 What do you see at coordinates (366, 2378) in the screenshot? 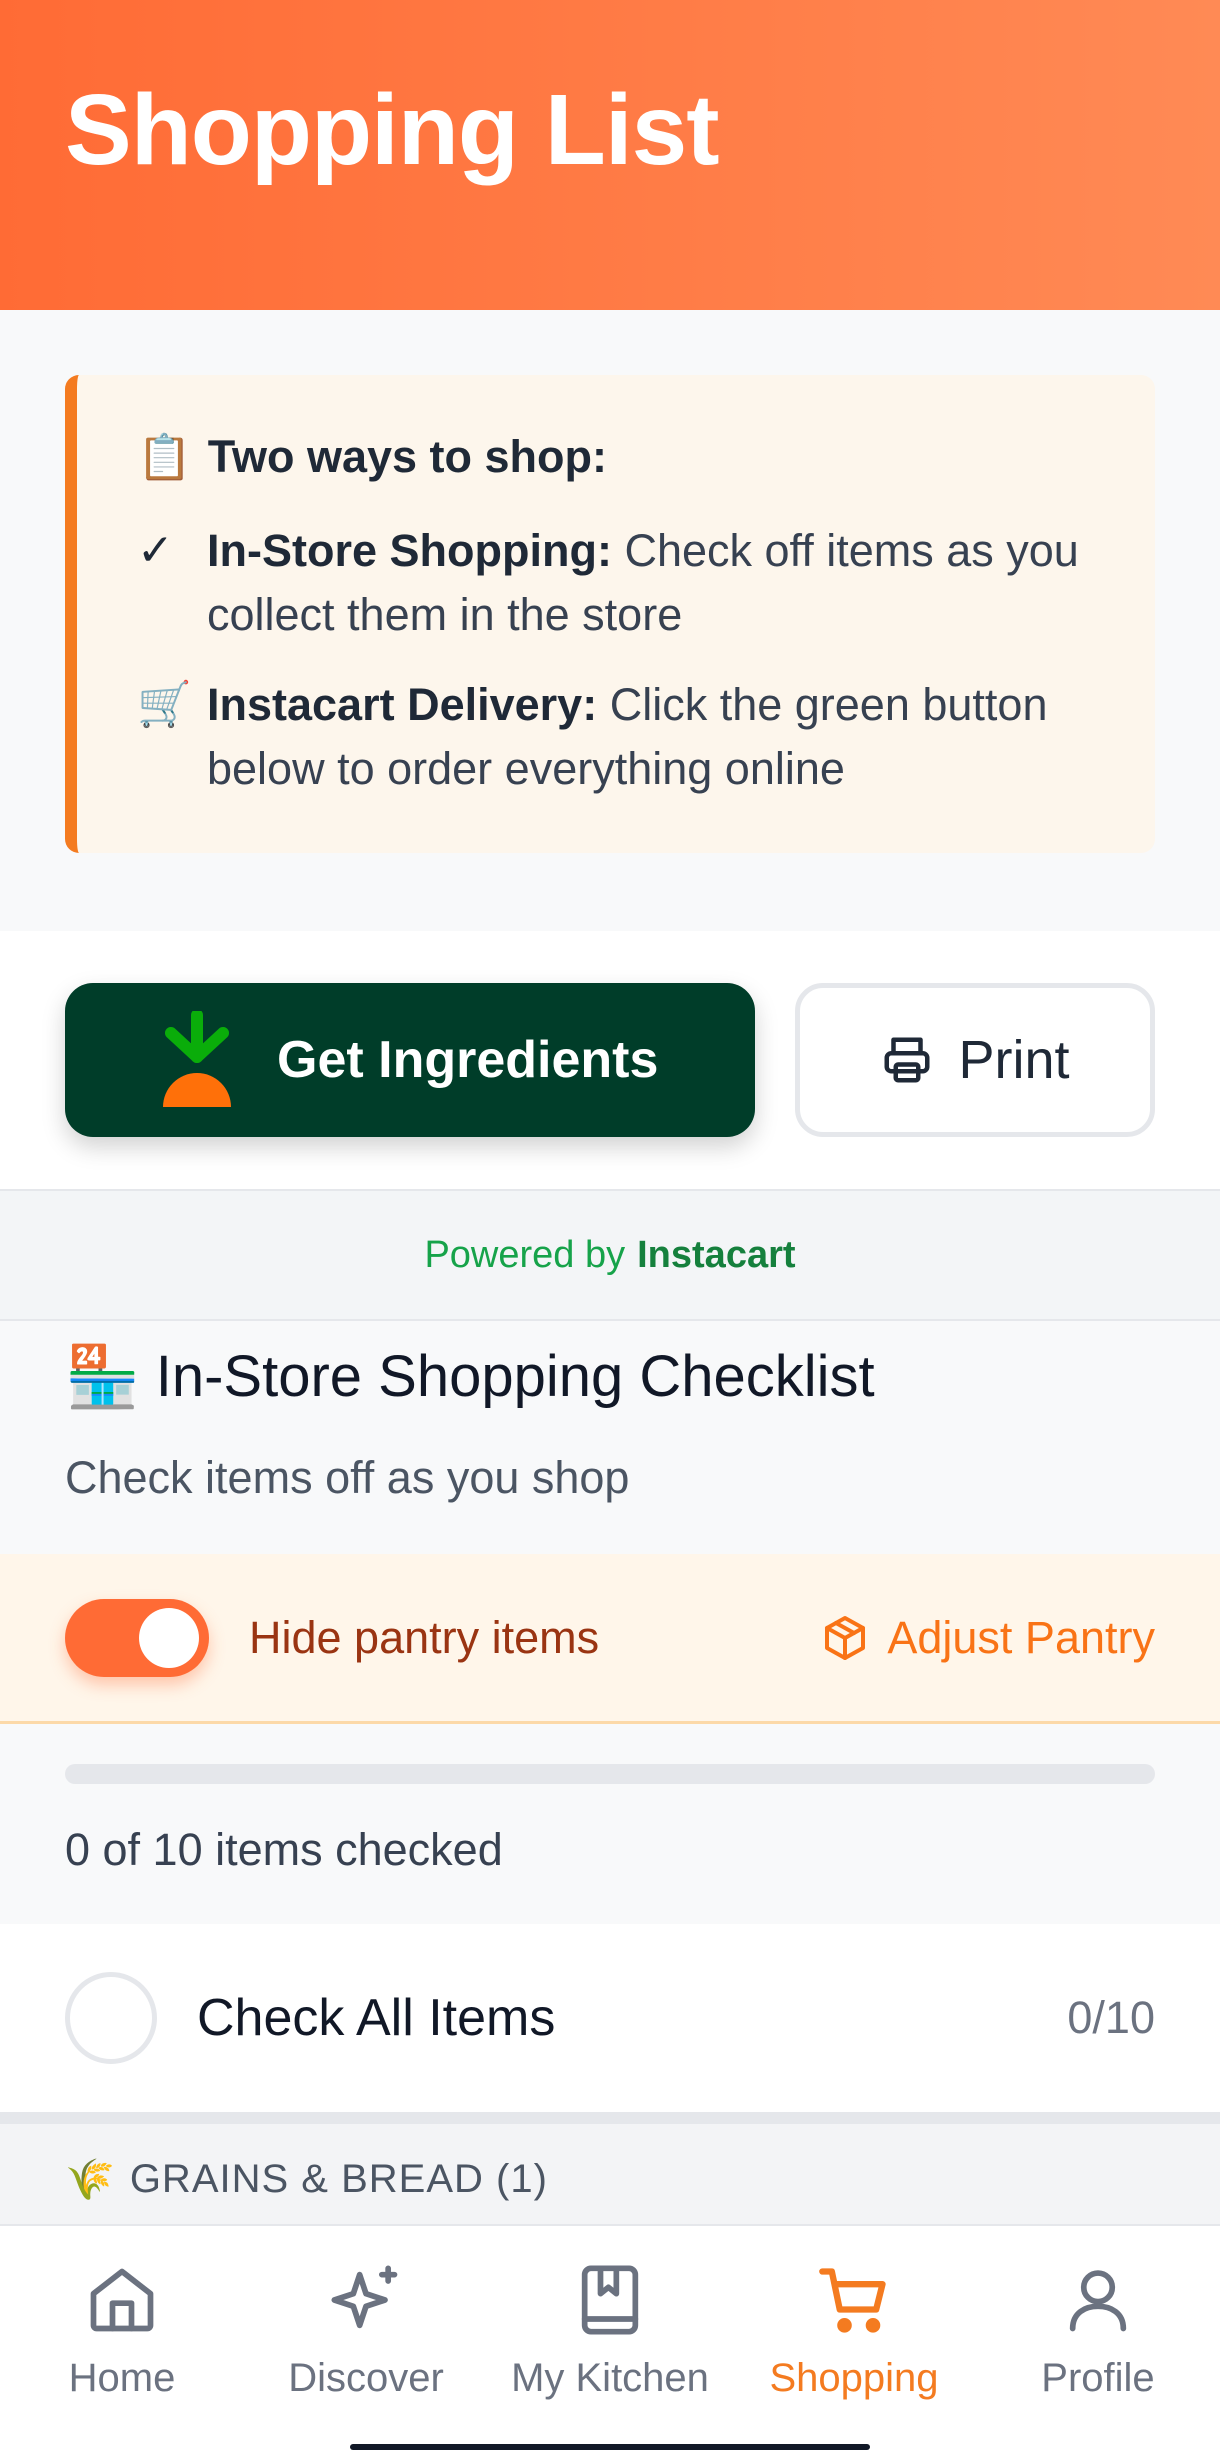
I see `nav-discover-label: Discover` at bounding box center [366, 2378].